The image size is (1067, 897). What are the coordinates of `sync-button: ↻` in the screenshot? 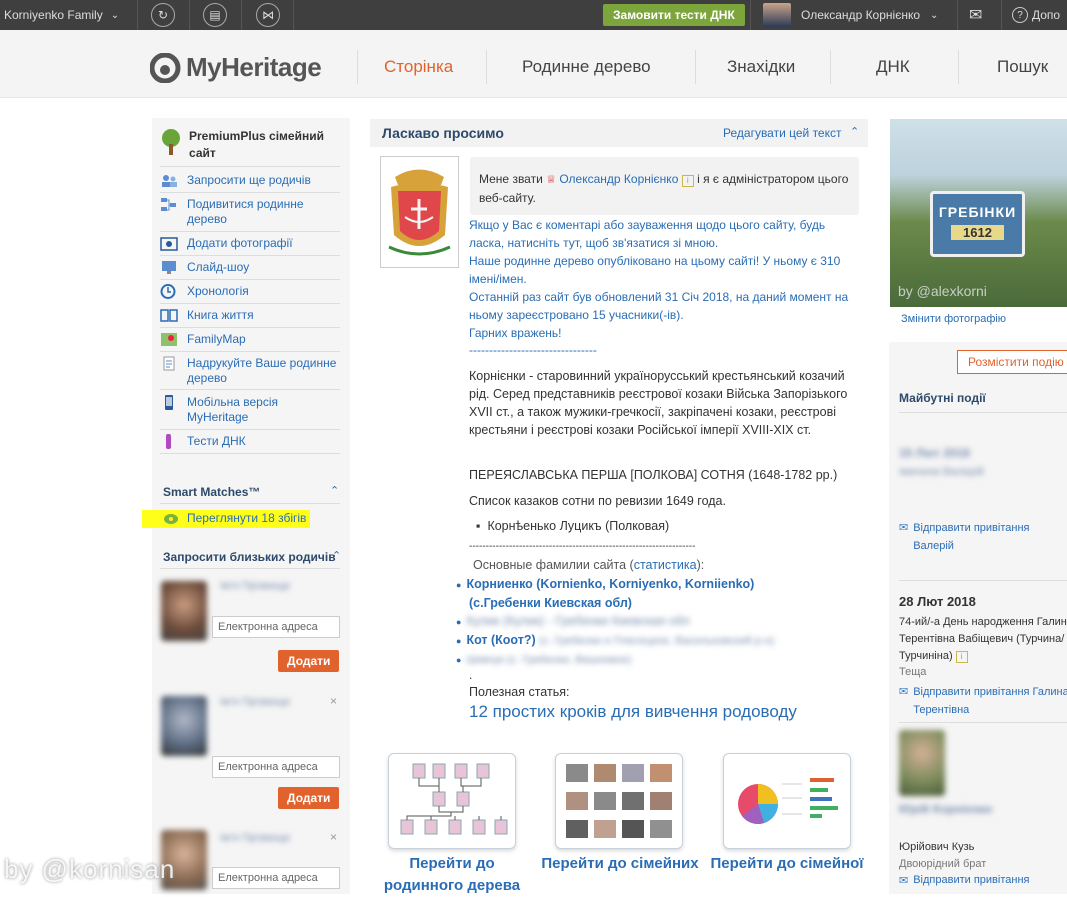 It's located at (163, 15).